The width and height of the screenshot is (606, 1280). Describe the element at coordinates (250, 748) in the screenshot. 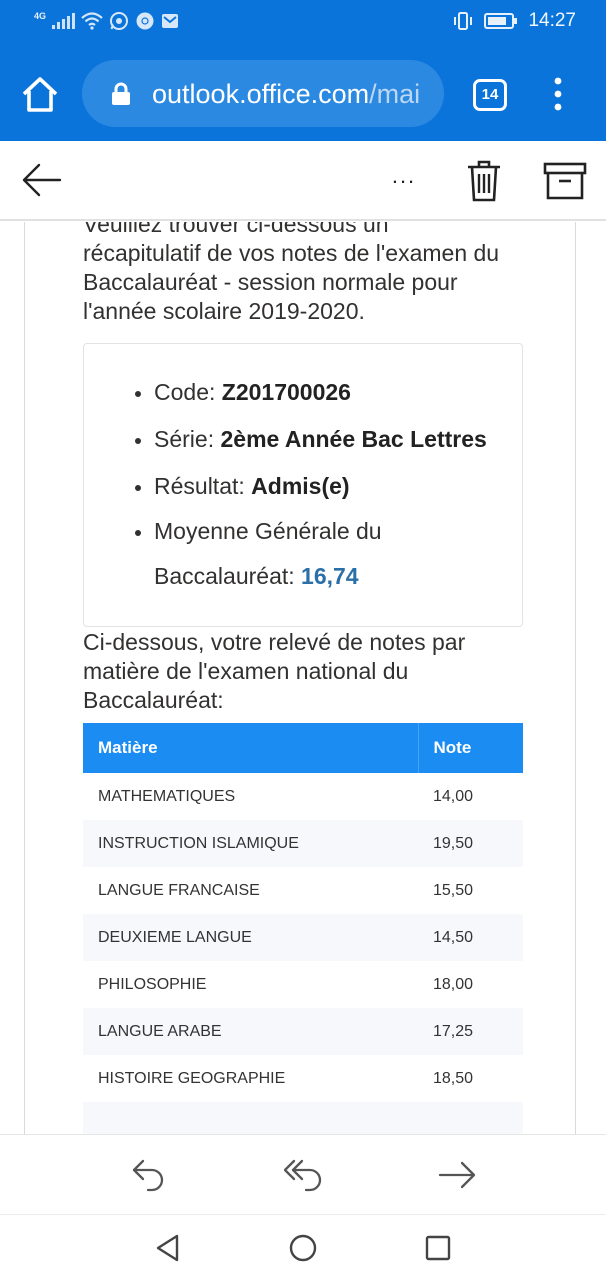

I see `header-matiere: Matière` at that location.